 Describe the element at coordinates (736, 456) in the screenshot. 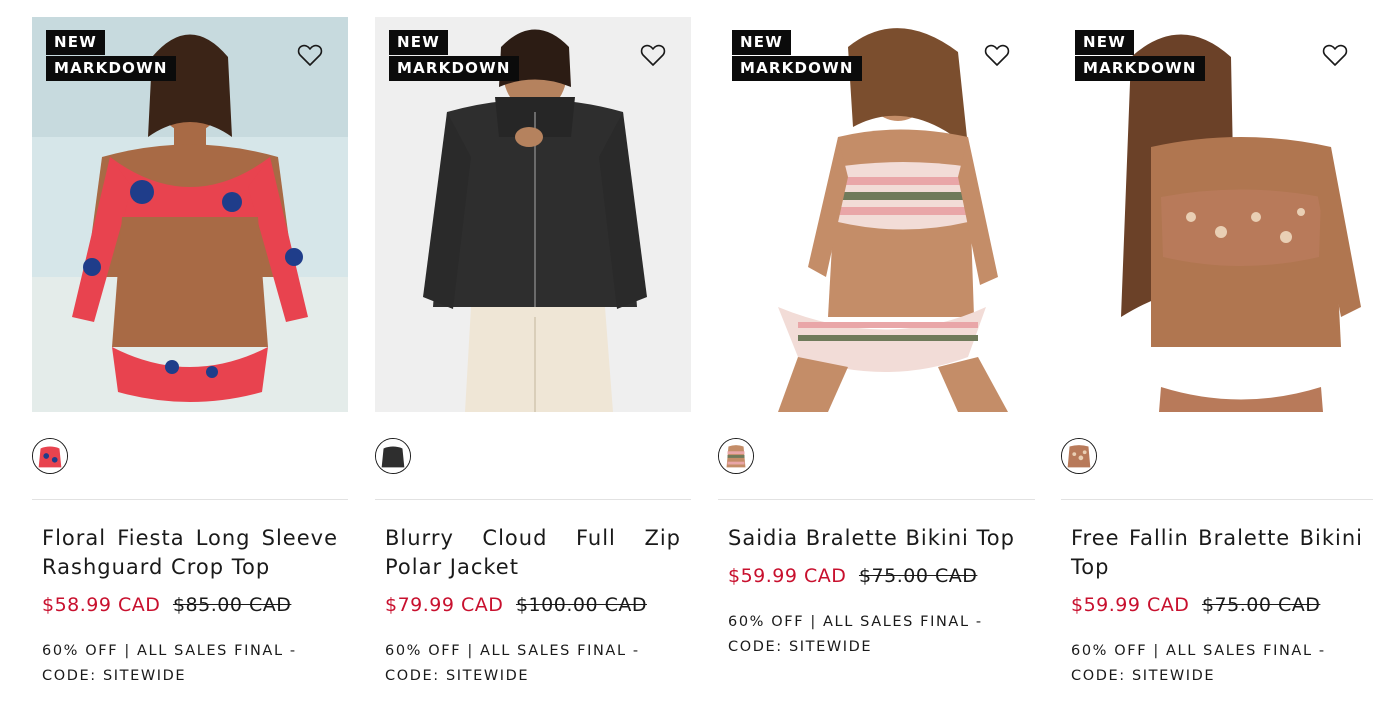

I see `striped-swatch` at that location.